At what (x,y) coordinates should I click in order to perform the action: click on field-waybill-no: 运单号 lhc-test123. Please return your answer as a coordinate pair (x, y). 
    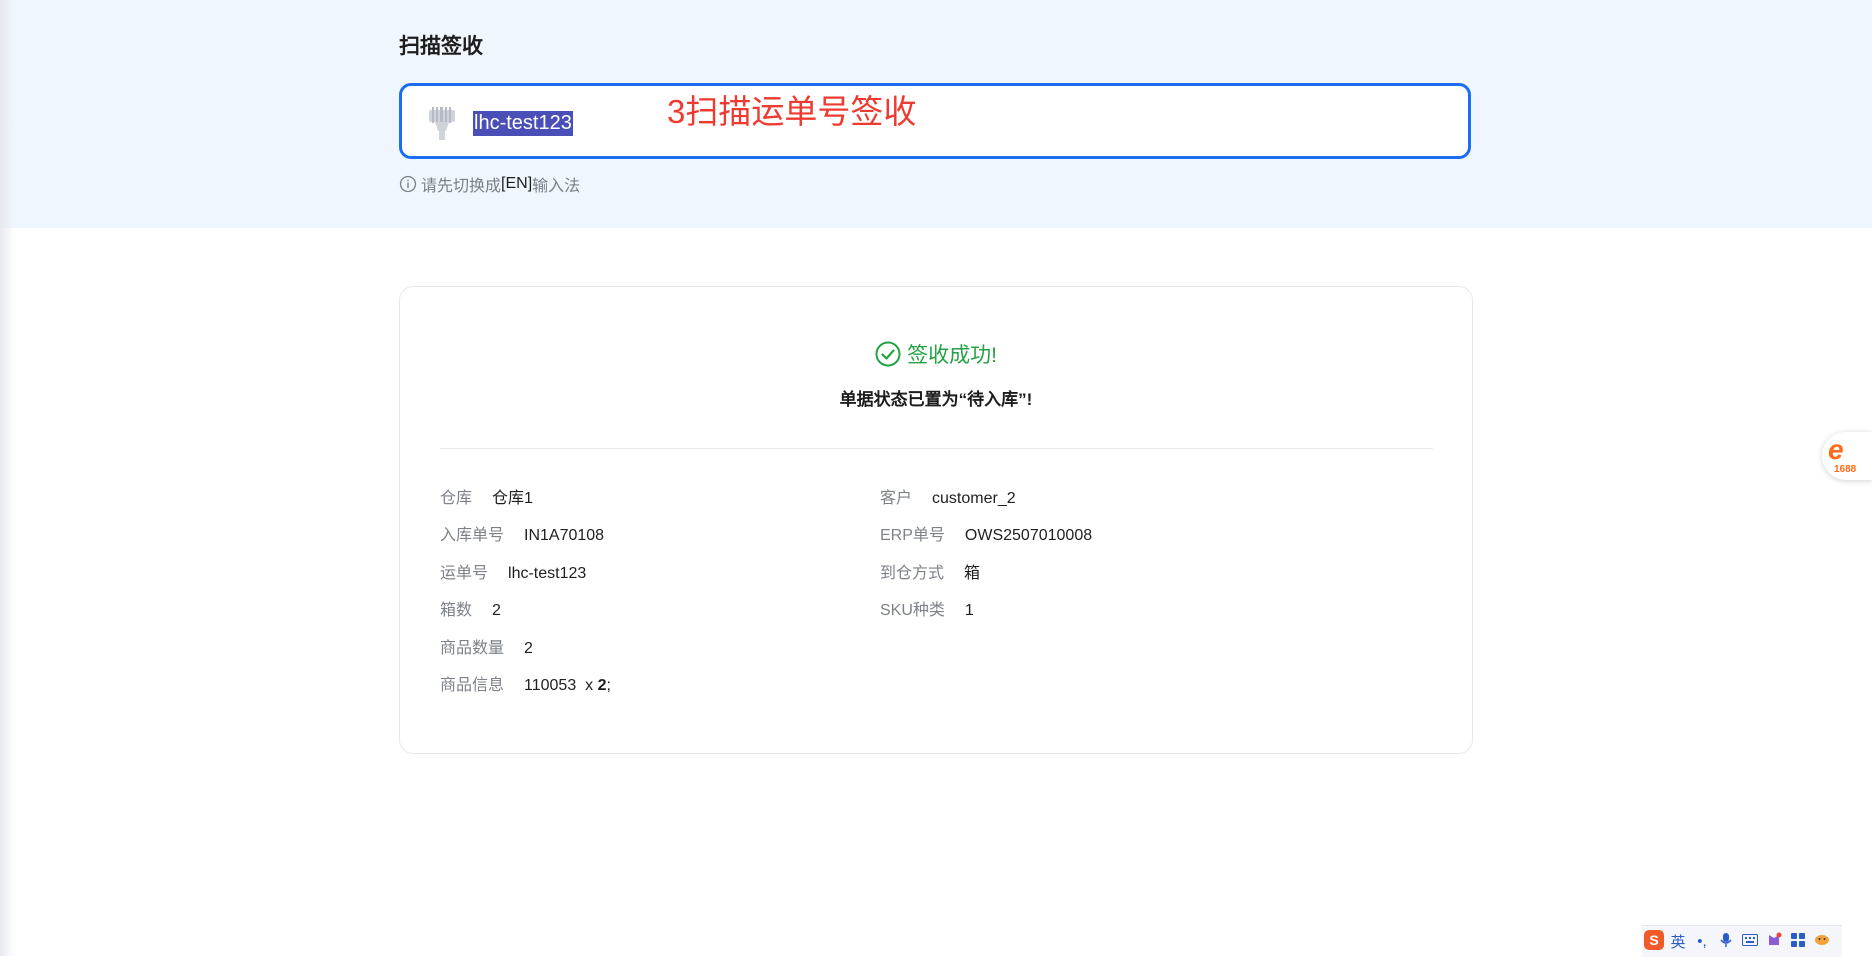
    Looking at the image, I should click on (513, 574).